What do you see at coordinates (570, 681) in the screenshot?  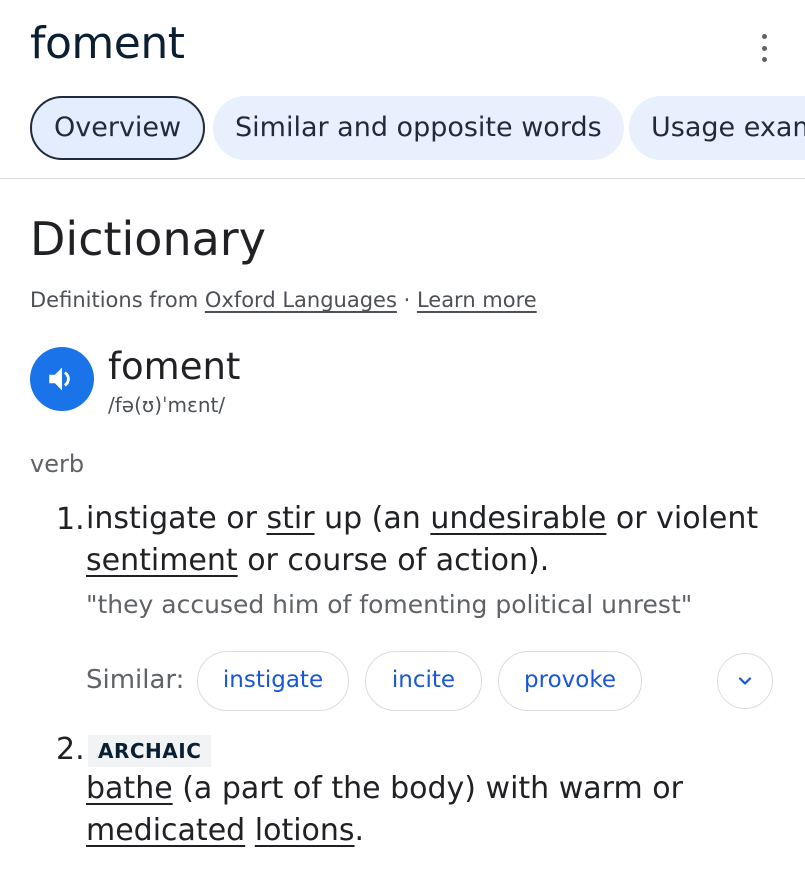 I see `similar-chip-provoke: provoke` at bounding box center [570, 681].